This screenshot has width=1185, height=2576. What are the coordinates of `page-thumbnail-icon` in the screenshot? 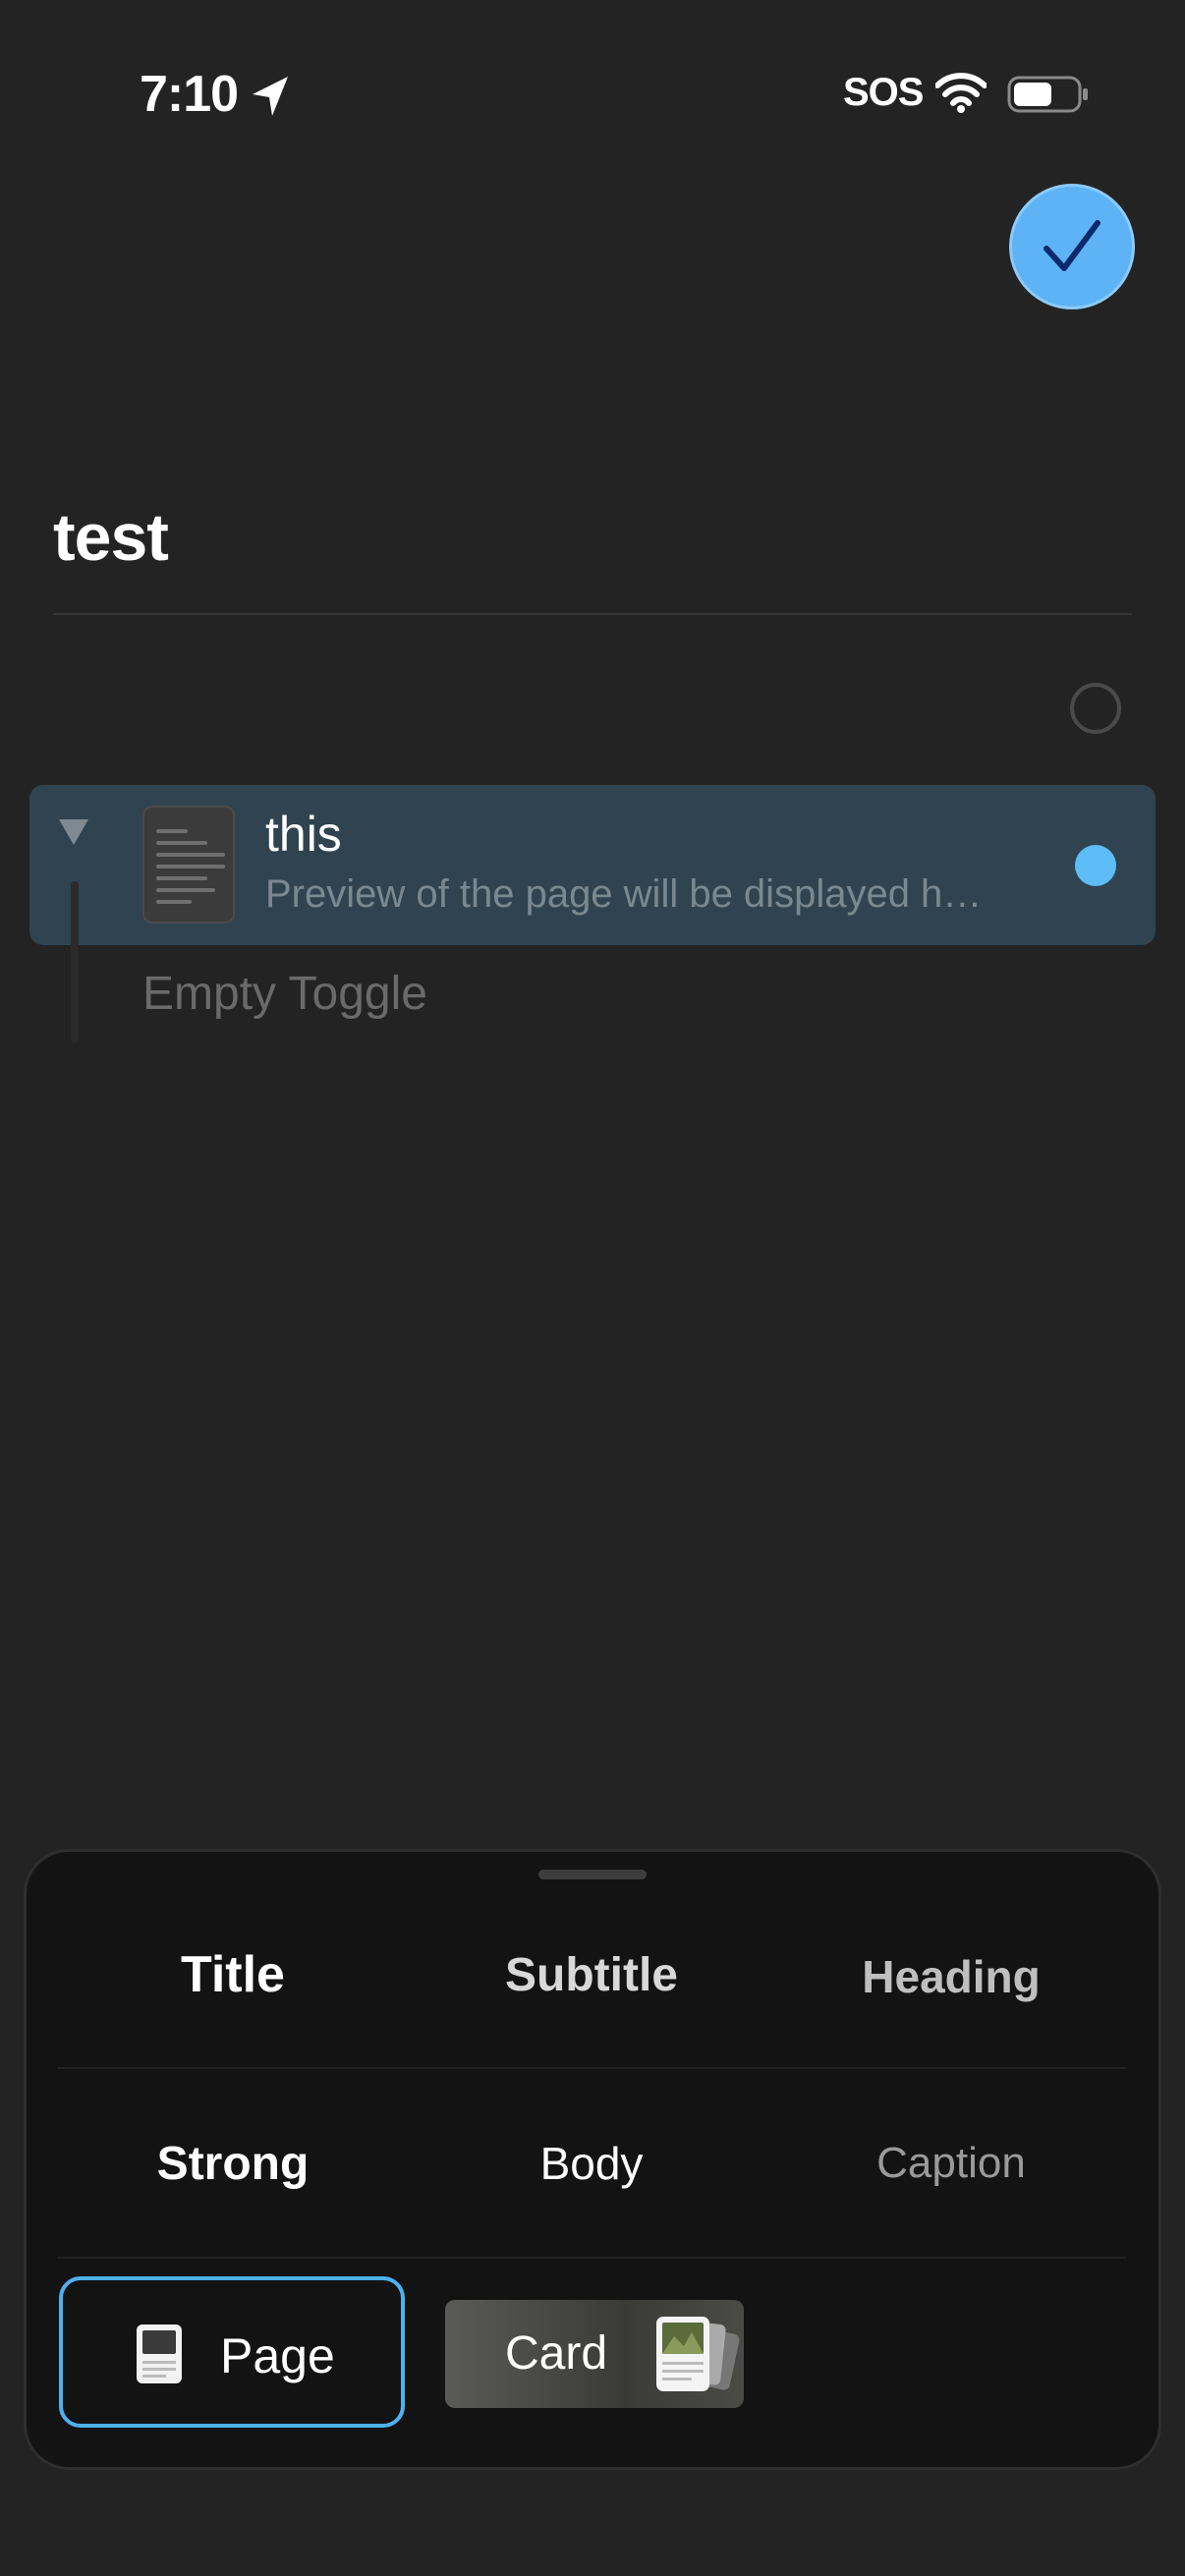 It's located at (189, 865).